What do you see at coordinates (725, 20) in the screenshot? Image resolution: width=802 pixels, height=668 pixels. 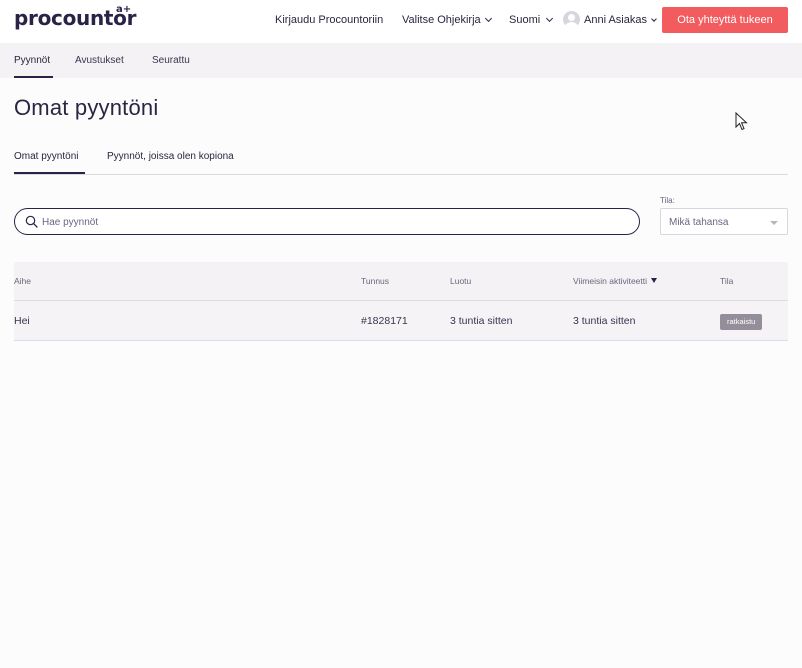 I see `contact-support-button: Ota yhteyttä tukeen` at bounding box center [725, 20].